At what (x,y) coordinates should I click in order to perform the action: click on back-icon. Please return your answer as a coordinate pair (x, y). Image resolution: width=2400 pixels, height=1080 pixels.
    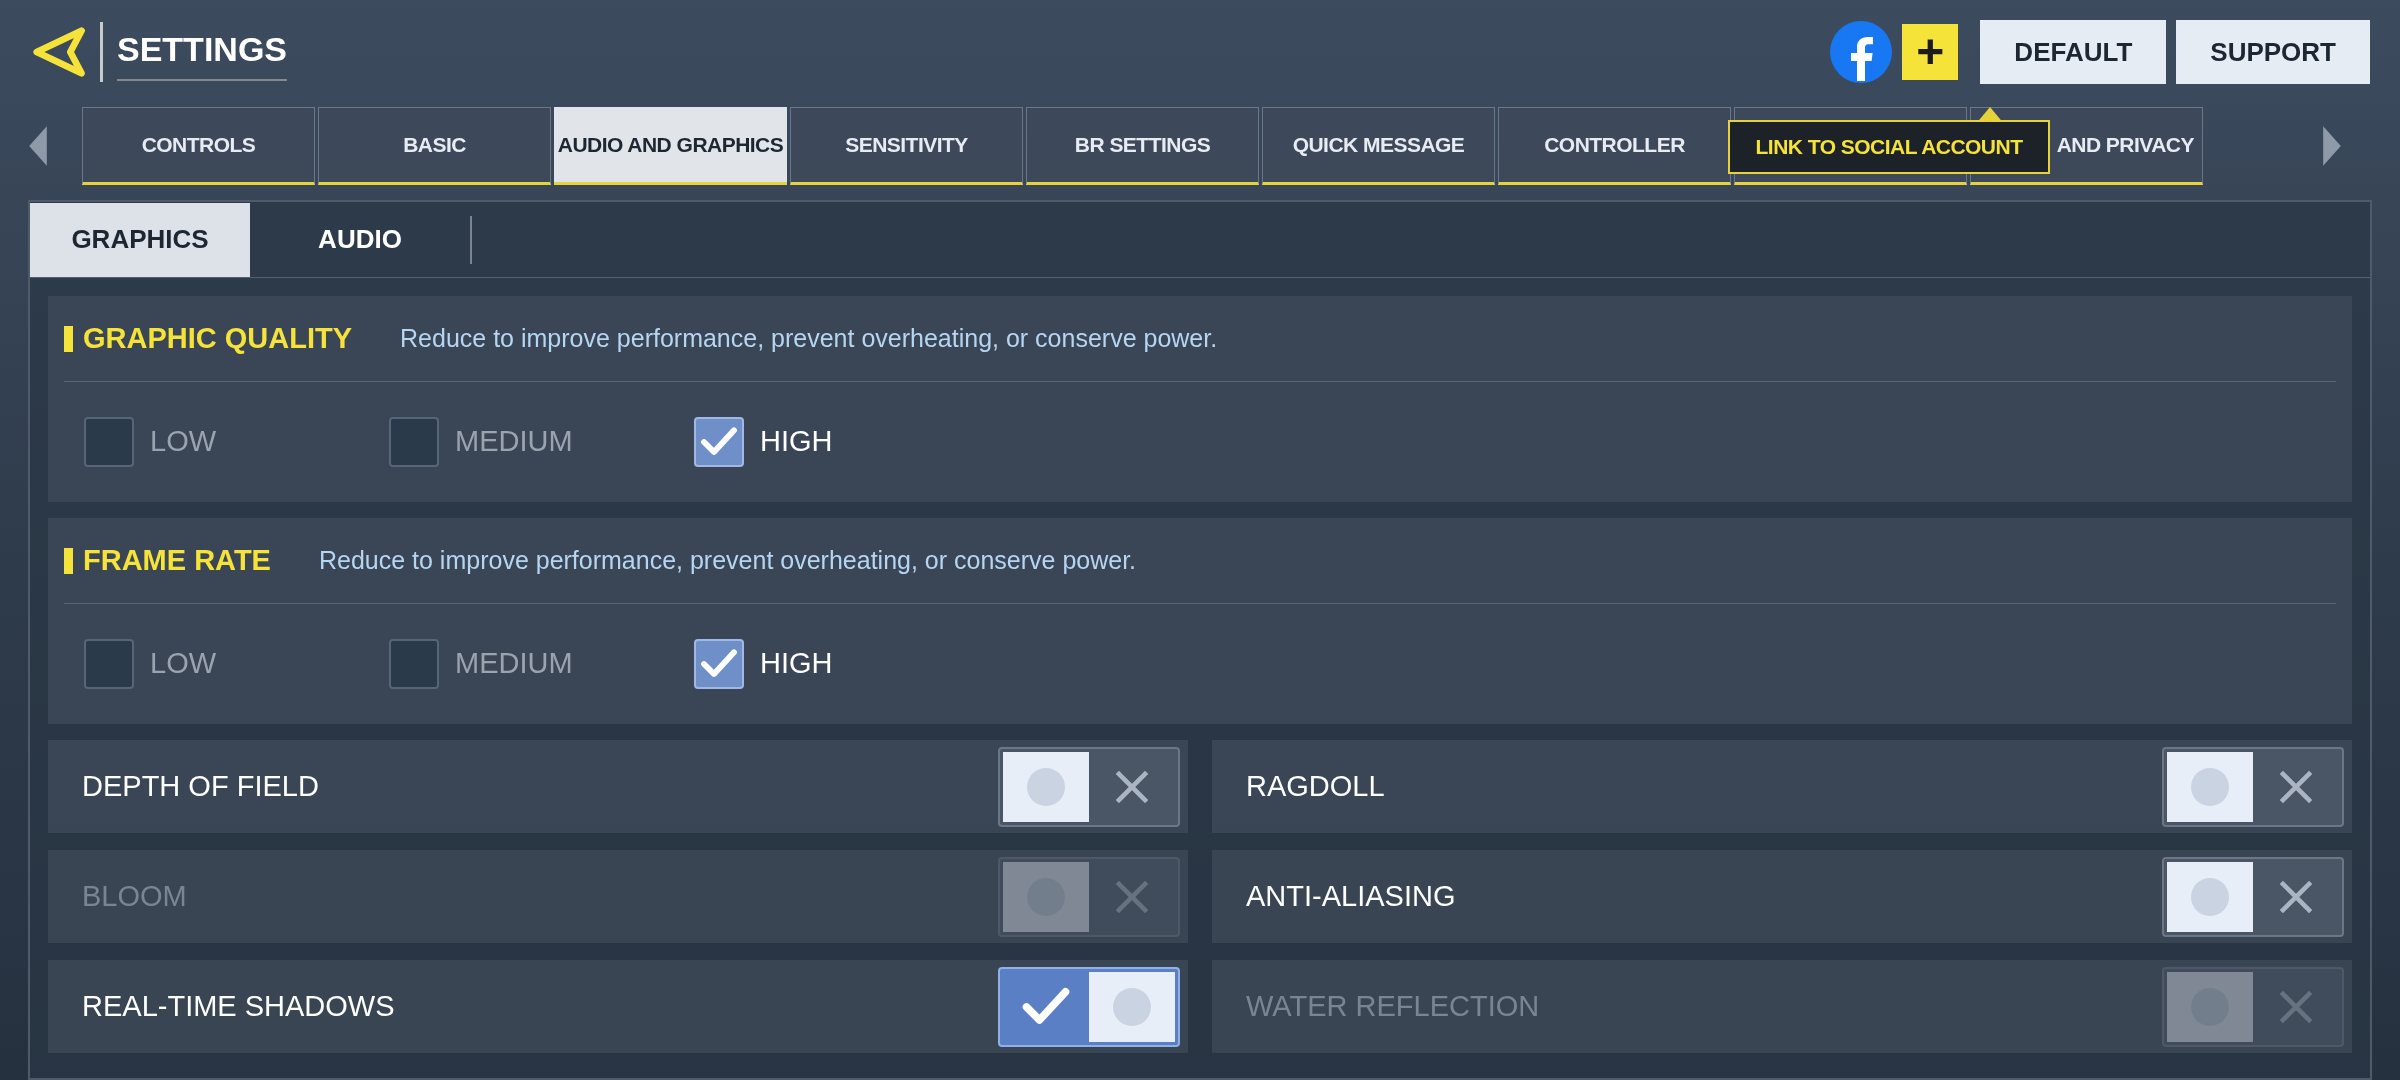
    Looking at the image, I should click on (58, 52).